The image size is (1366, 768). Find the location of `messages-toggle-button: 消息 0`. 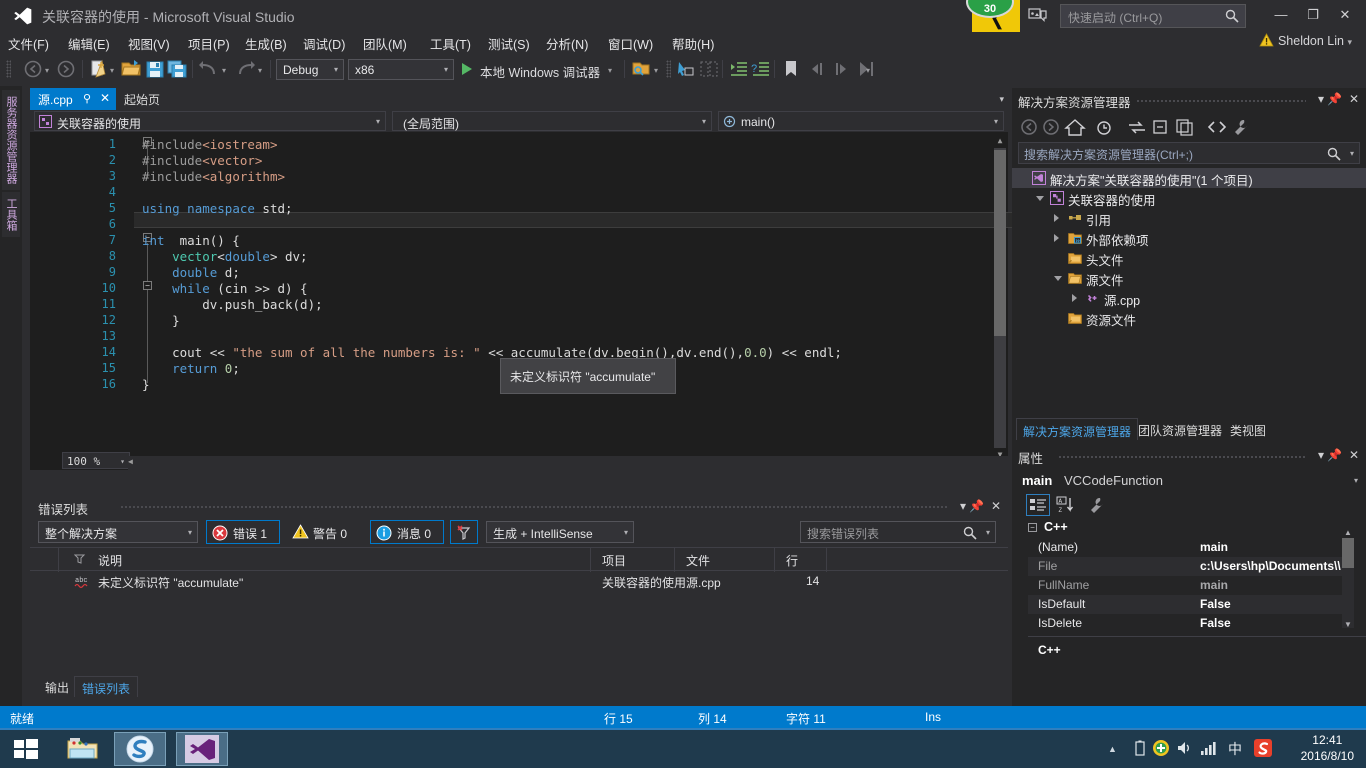

messages-toggle-button: 消息 0 is located at coordinates (407, 532).